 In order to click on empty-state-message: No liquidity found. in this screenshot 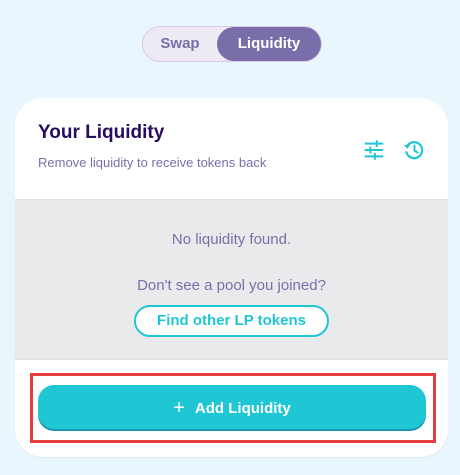, I will do `click(231, 239)`.